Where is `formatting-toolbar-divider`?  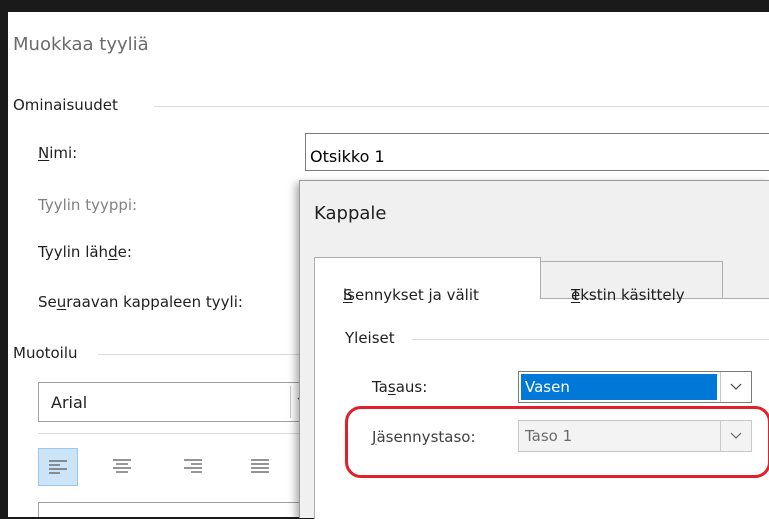 formatting-toolbar-divider is located at coordinates (175, 433).